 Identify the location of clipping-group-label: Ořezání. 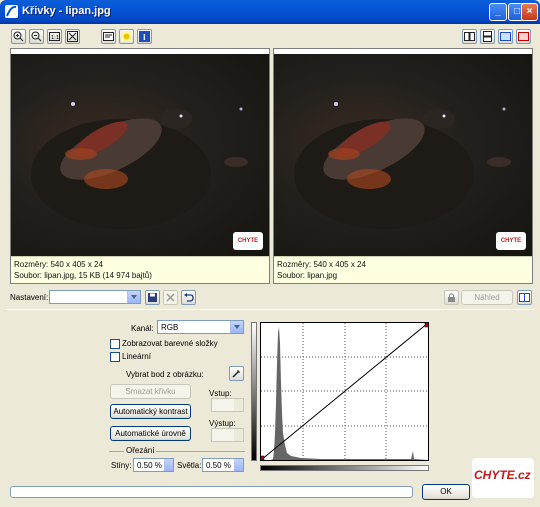
(140, 450).